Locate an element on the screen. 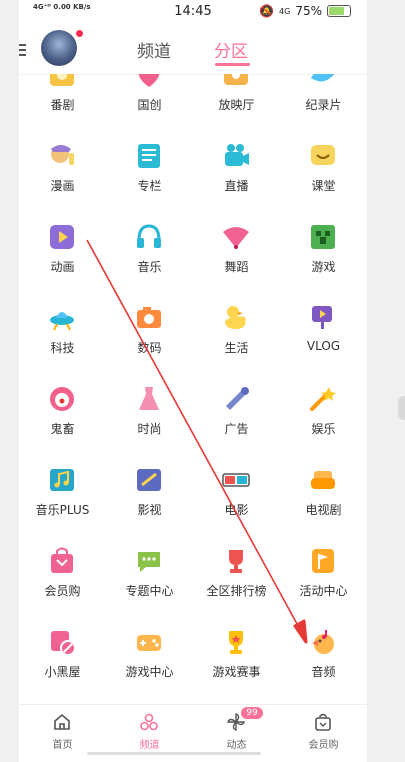  headphones-icon is located at coordinates (149, 236).